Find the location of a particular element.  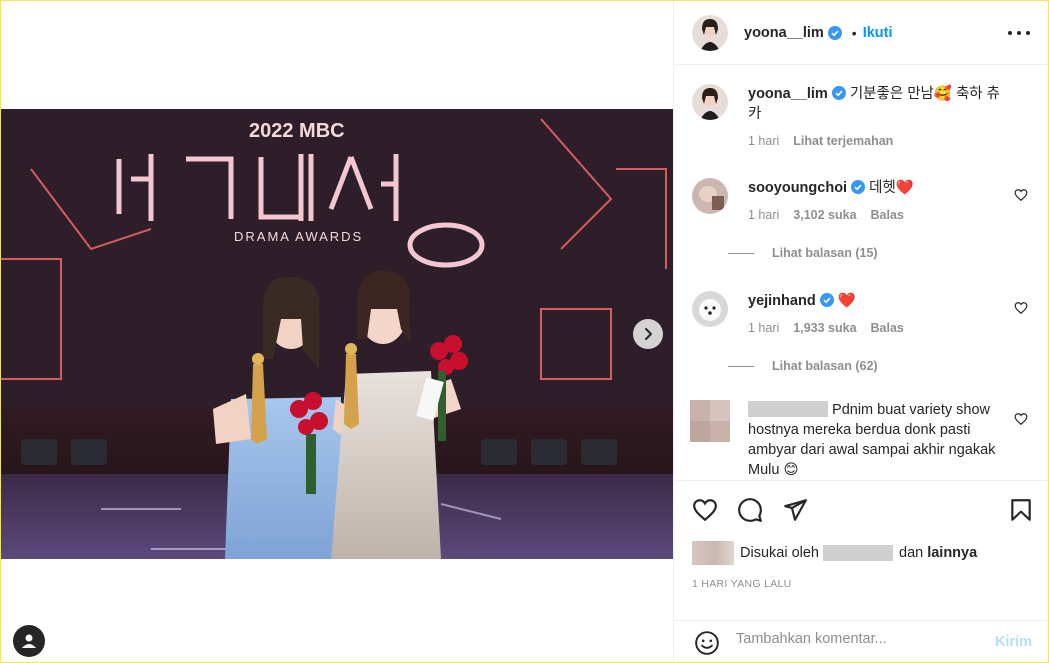

next-photo-button is located at coordinates (648, 334).